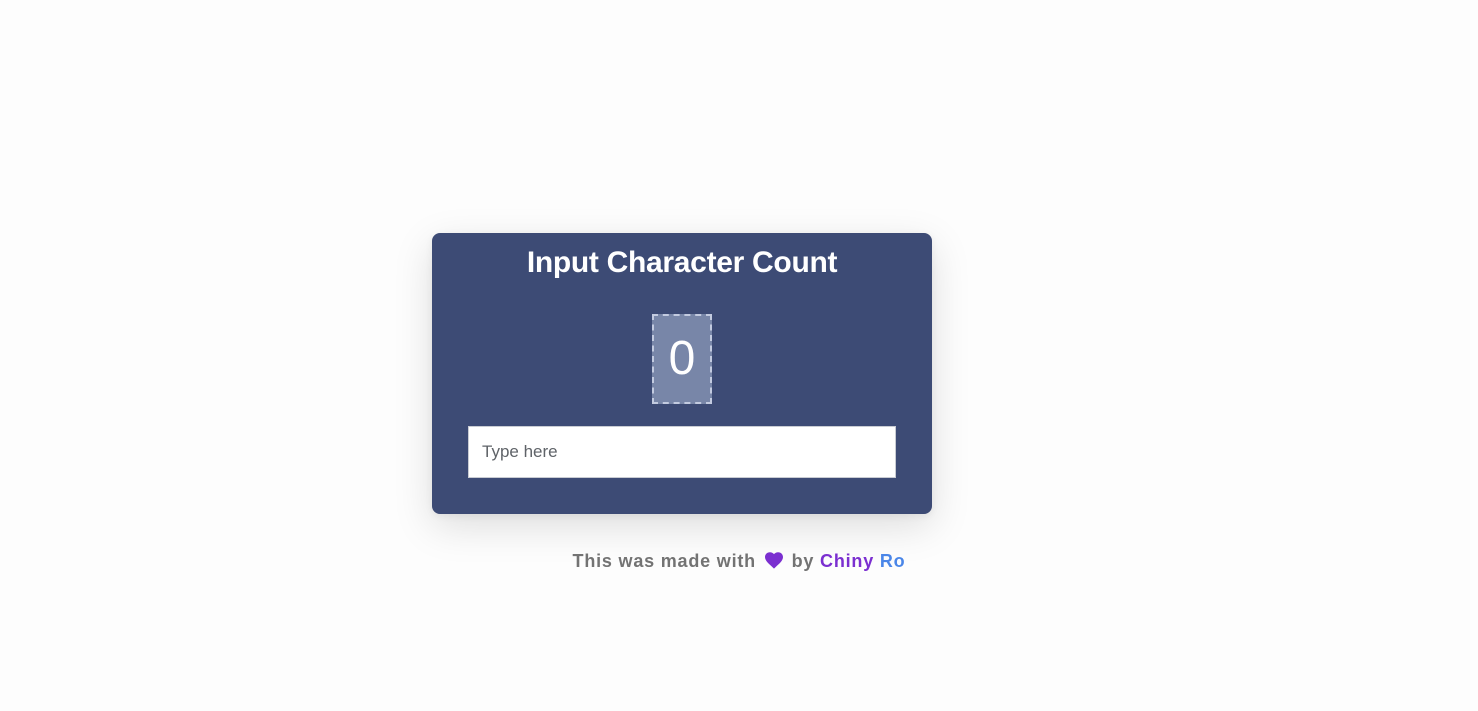 The image size is (1478, 711). What do you see at coordinates (682, 262) in the screenshot?
I see `card-title: Input Character Count` at bounding box center [682, 262].